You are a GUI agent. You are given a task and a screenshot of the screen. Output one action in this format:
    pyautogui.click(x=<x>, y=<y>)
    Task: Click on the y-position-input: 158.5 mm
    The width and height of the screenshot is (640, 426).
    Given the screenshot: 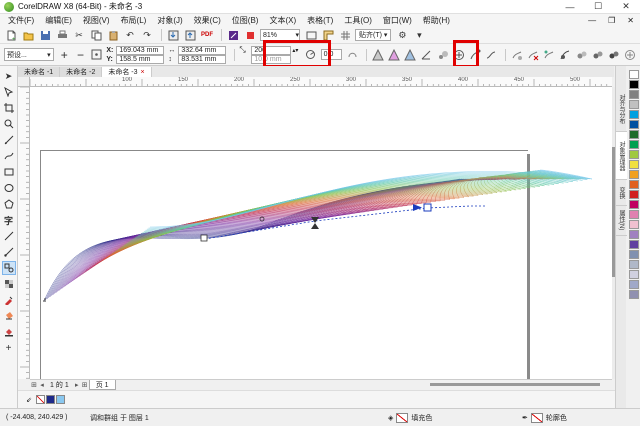 What is the action you would take?
    pyautogui.click(x=140, y=59)
    